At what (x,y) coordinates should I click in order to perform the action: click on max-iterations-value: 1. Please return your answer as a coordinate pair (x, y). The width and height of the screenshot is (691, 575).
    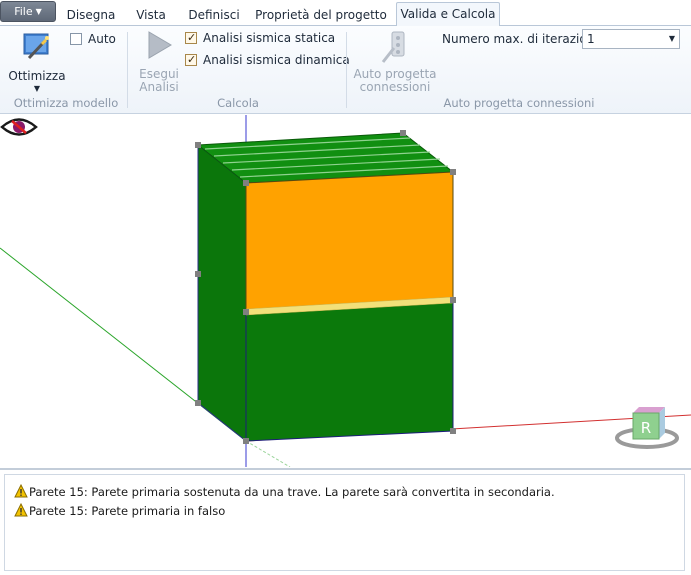
    Looking at the image, I should click on (591, 39).